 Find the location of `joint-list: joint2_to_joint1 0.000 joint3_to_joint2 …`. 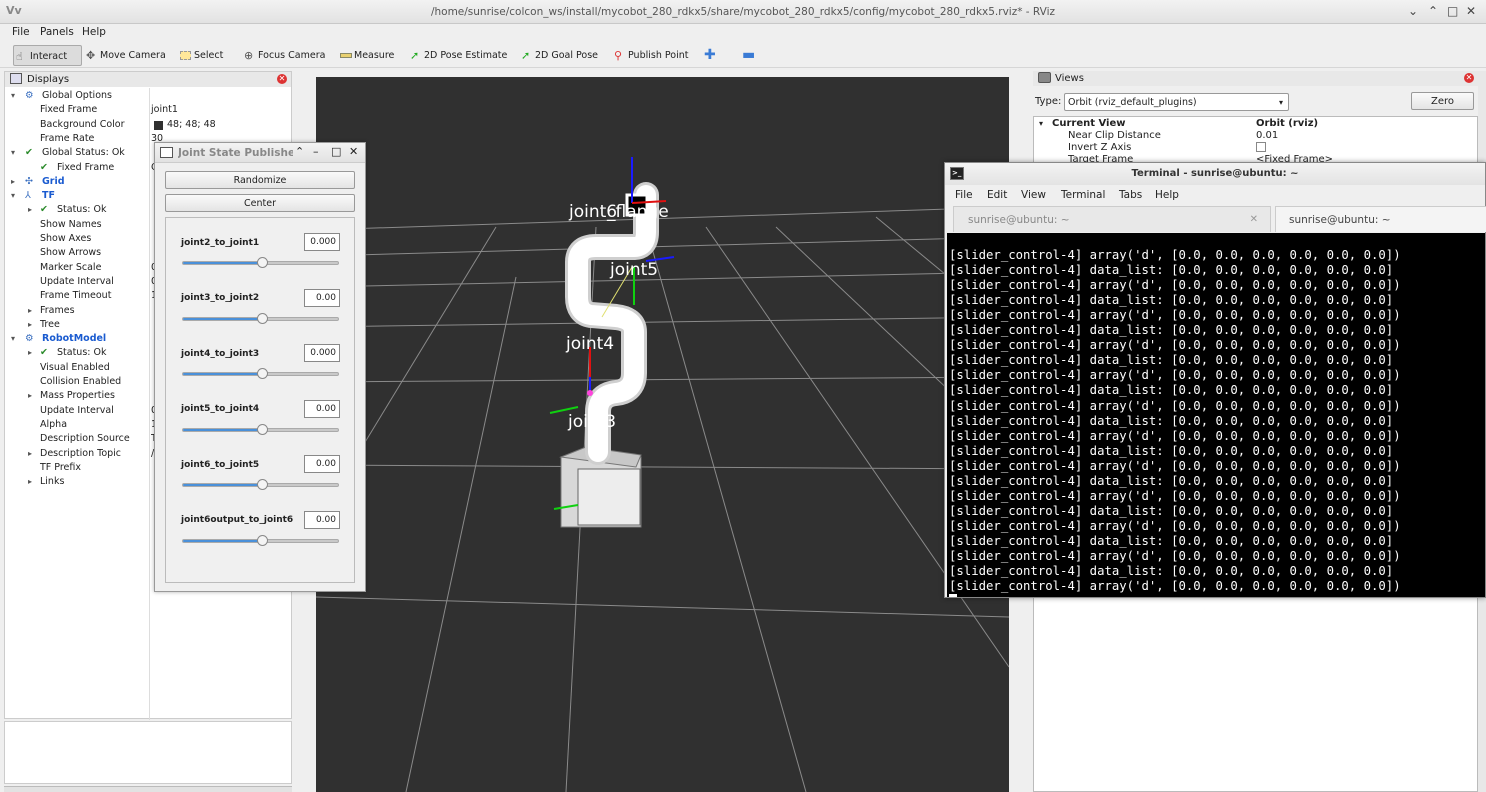

joint-list: joint2_to_joint1 0.000 joint3_to_joint2 … is located at coordinates (260, 400).